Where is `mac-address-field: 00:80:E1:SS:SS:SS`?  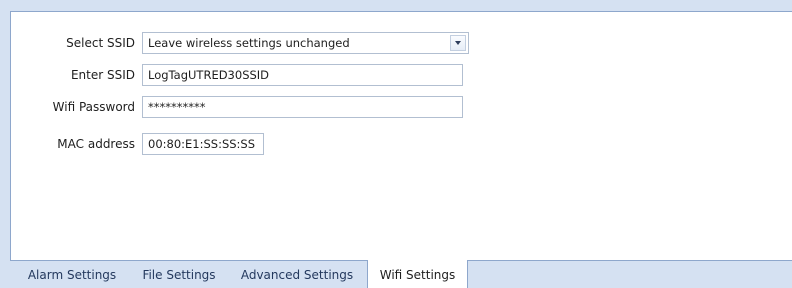 mac-address-field: 00:80:E1:SS:SS:SS is located at coordinates (203, 144).